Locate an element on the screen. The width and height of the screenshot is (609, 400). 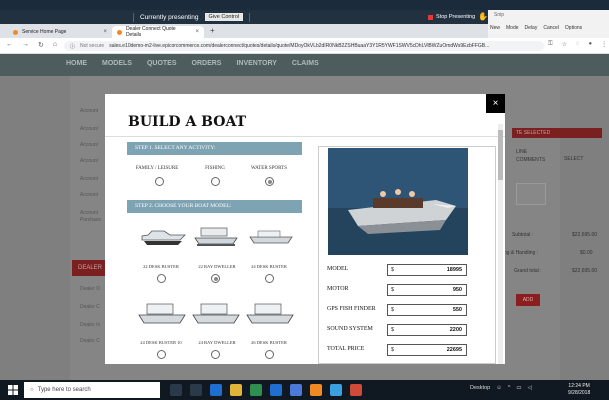
snip-mode-button: Mode is located at coordinates (512, 28).